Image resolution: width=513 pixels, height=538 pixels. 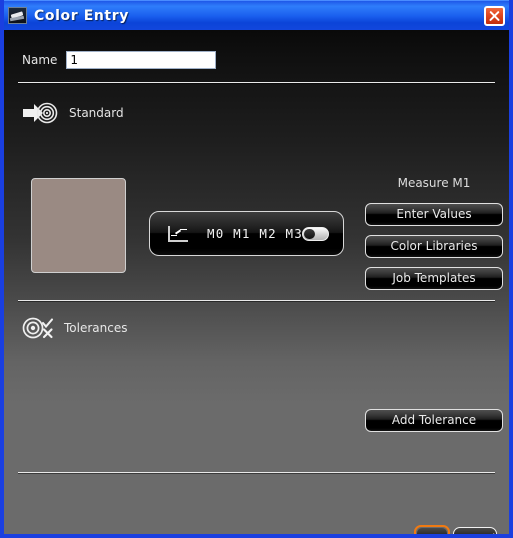 I want to click on tolerances-row: Tolerances, so click(x=74, y=328).